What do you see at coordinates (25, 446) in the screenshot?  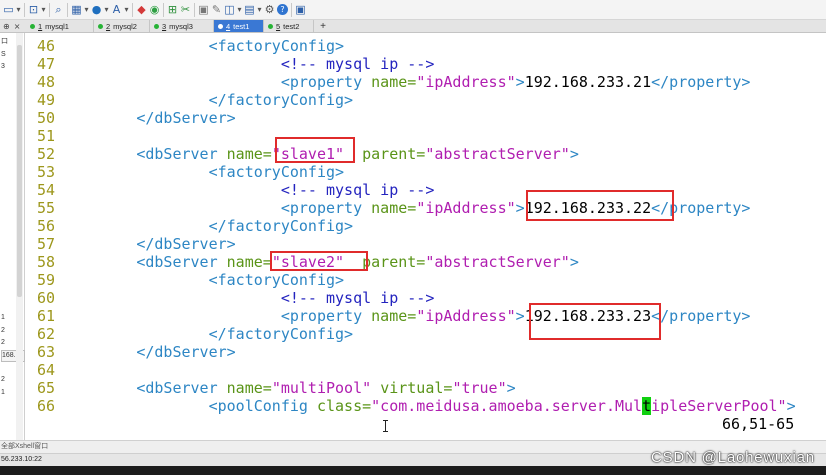 I see `compose-bar-text: 全部Xshell窗口` at bounding box center [25, 446].